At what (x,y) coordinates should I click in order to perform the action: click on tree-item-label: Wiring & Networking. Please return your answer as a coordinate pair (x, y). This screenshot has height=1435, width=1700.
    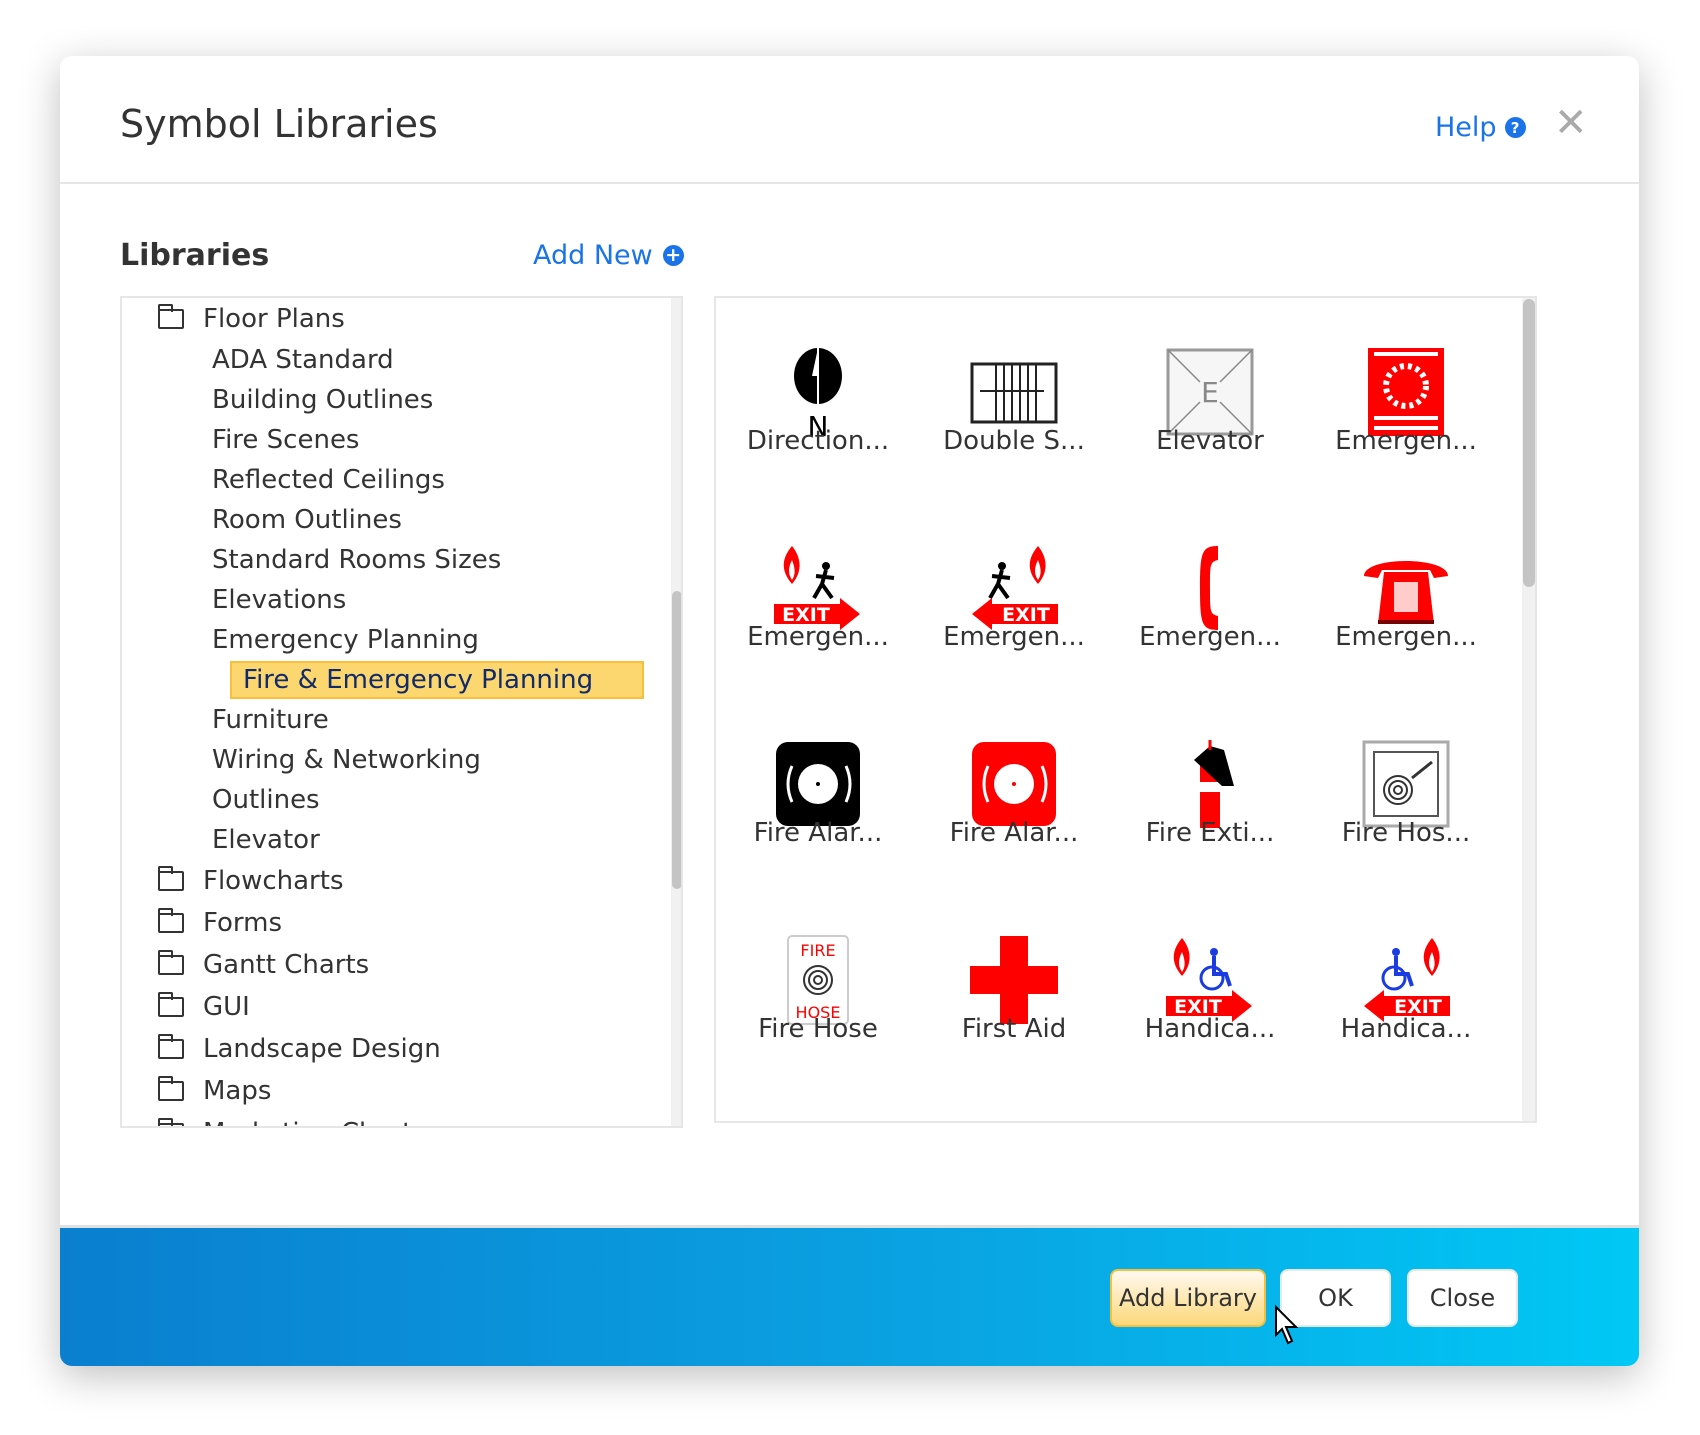
    Looking at the image, I should click on (346, 760).